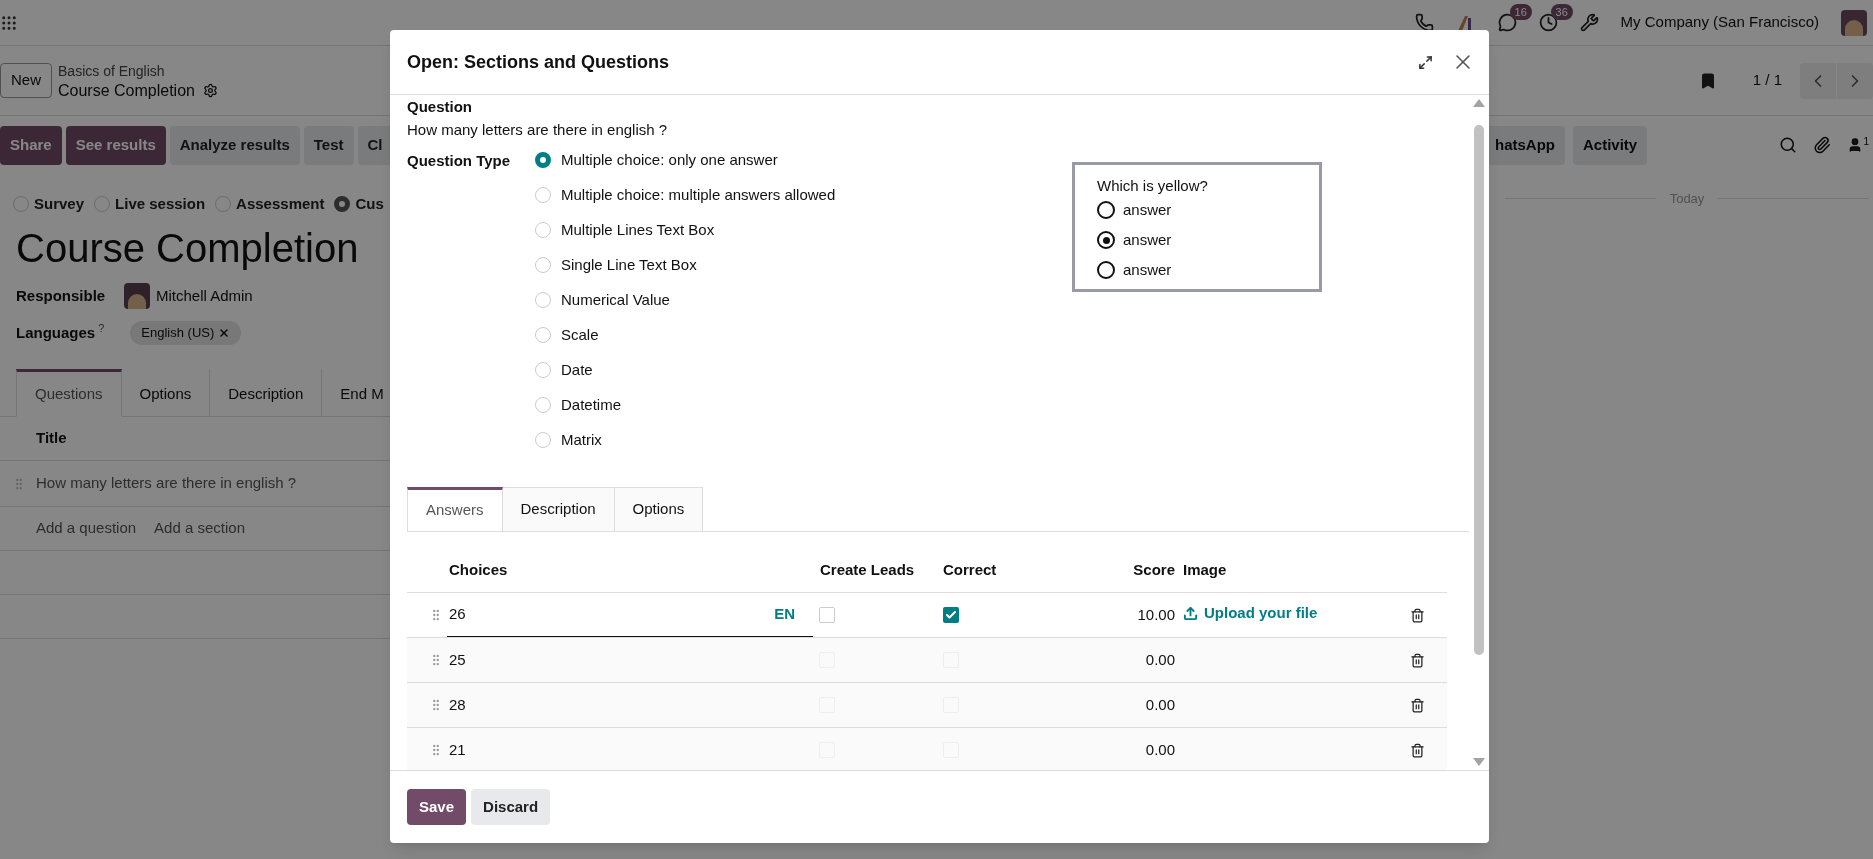 This screenshot has width=1873, height=859. What do you see at coordinates (1855, 80) in the screenshot?
I see `next-button` at bounding box center [1855, 80].